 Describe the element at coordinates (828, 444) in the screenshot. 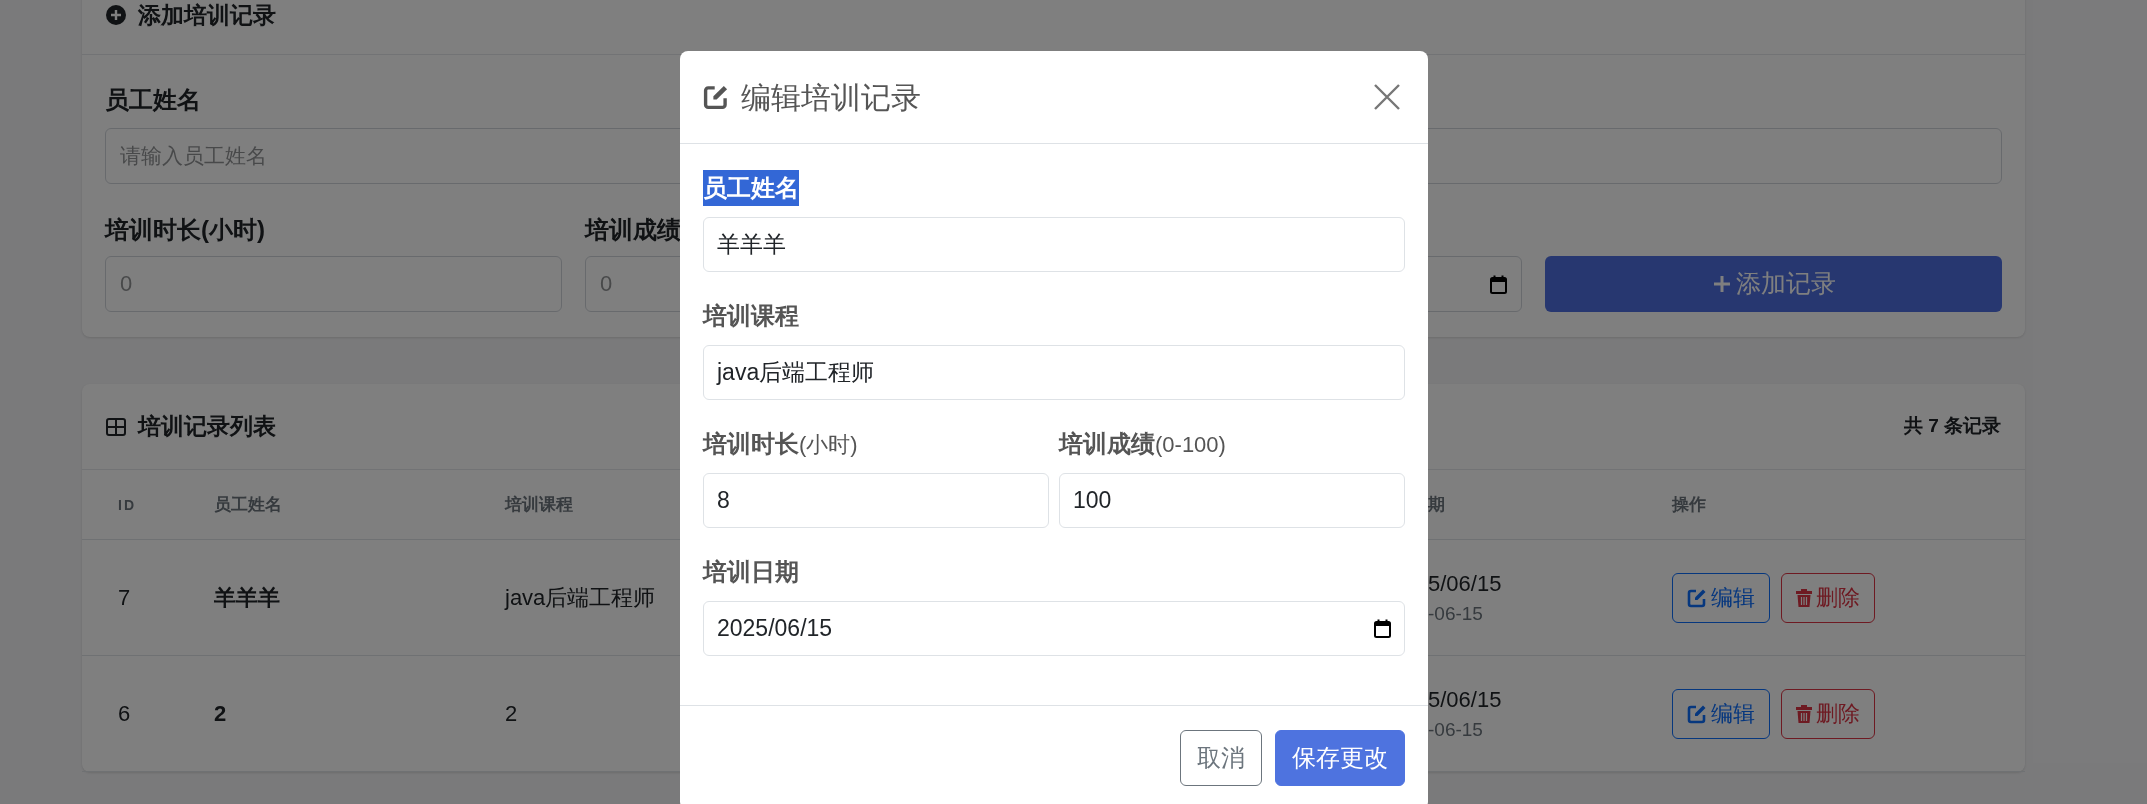

I see `field-hint: (小时)` at that location.